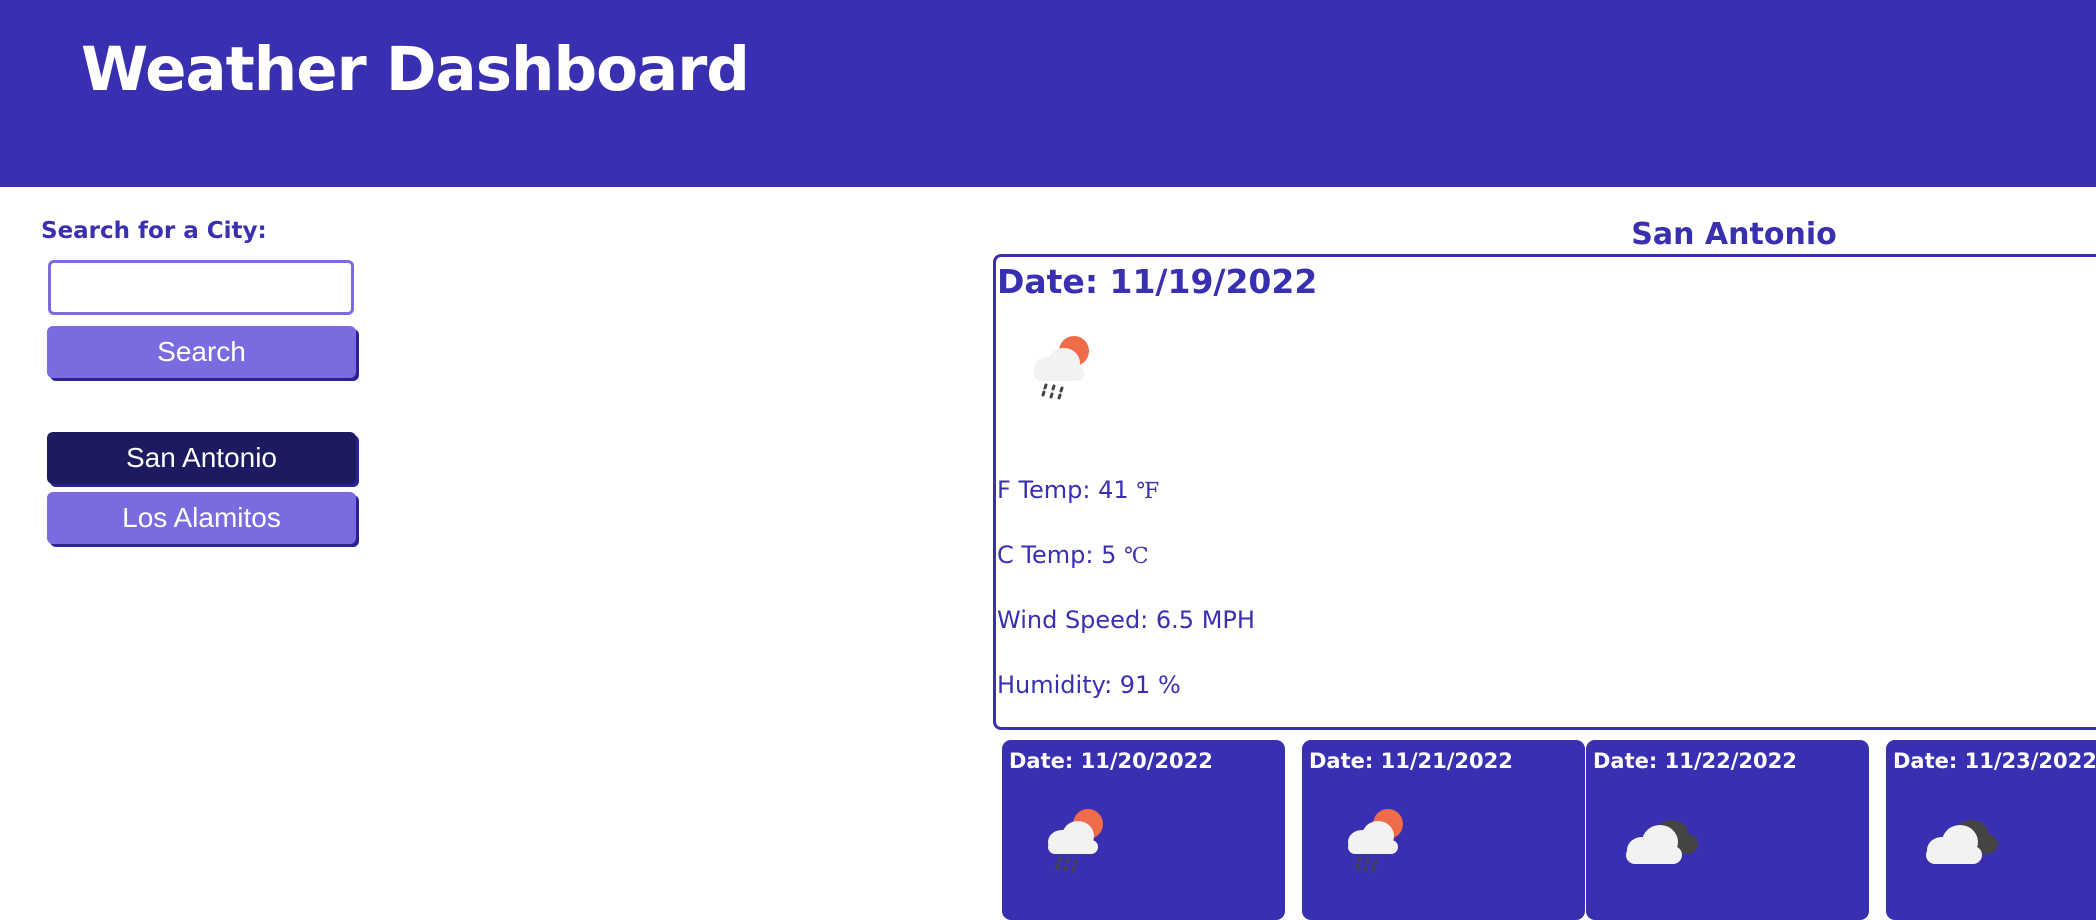 The image size is (2096, 920). Describe the element at coordinates (201, 352) in the screenshot. I see `search-button: Search` at that location.